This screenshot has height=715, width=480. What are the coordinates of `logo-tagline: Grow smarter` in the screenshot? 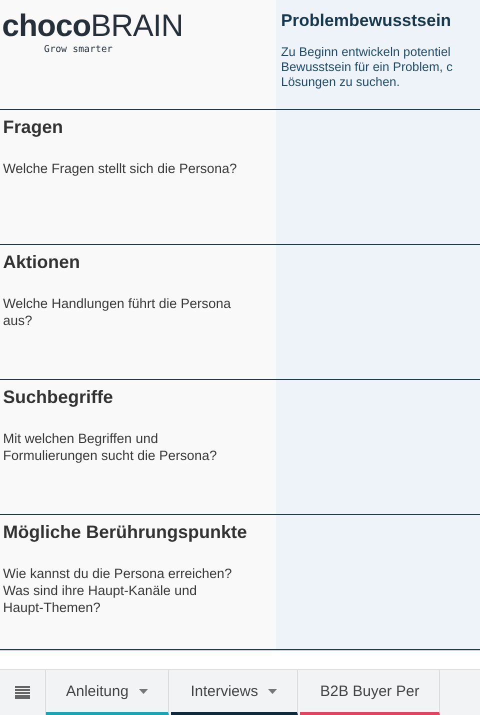 It's located at (79, 49).